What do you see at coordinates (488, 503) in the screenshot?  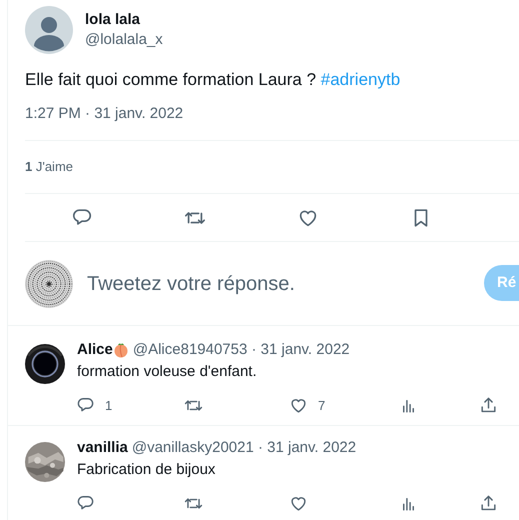 I see `share-icon` at bounding box center [488, 503].